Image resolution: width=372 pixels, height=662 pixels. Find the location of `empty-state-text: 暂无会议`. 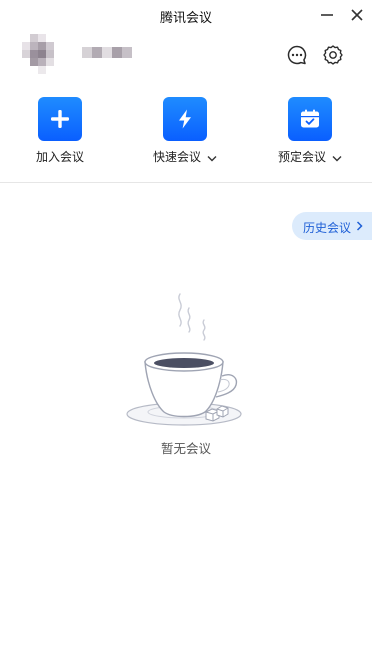

empty-state-text: 暂无会议 is located at coordinates (185, 448).